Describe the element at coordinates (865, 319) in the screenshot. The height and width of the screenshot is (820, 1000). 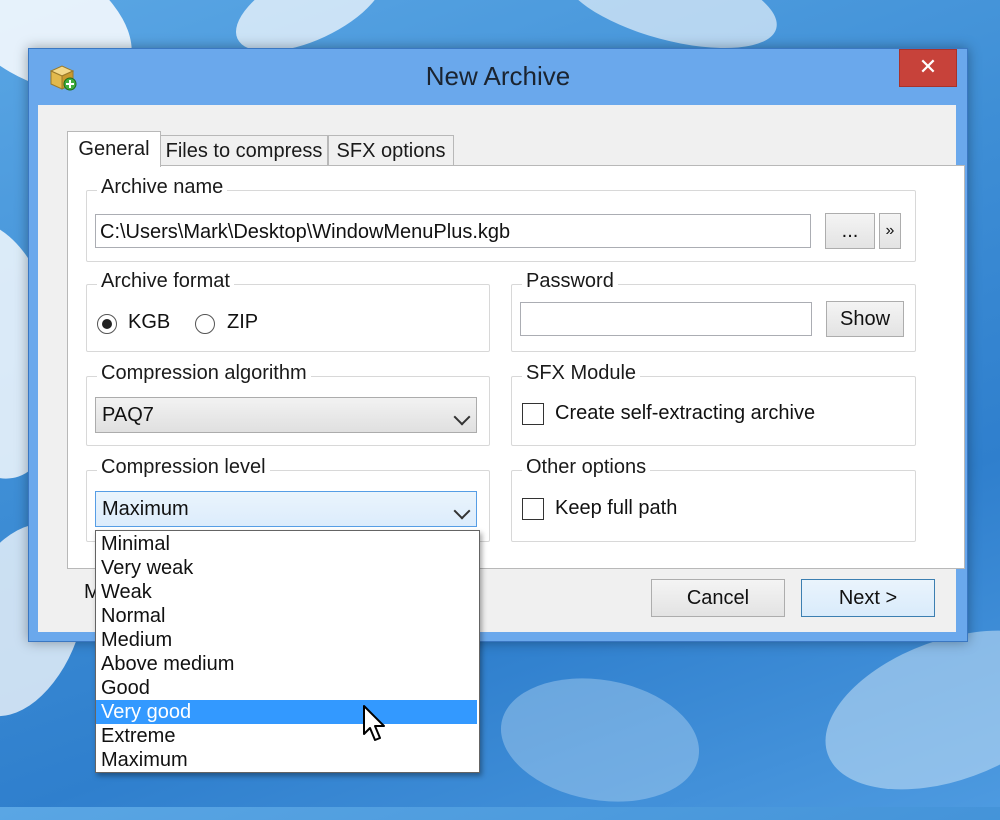
I see `show-password-button: Show` at that location.